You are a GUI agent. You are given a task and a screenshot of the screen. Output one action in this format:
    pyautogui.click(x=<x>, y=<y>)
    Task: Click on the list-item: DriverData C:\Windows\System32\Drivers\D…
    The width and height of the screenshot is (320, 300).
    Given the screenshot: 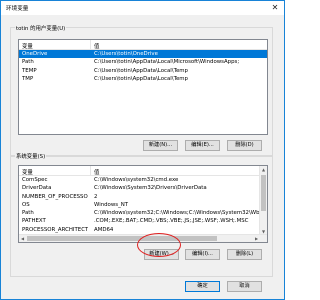 What is the action you would take?
    pyautogui.click(x=143, y=188)
    